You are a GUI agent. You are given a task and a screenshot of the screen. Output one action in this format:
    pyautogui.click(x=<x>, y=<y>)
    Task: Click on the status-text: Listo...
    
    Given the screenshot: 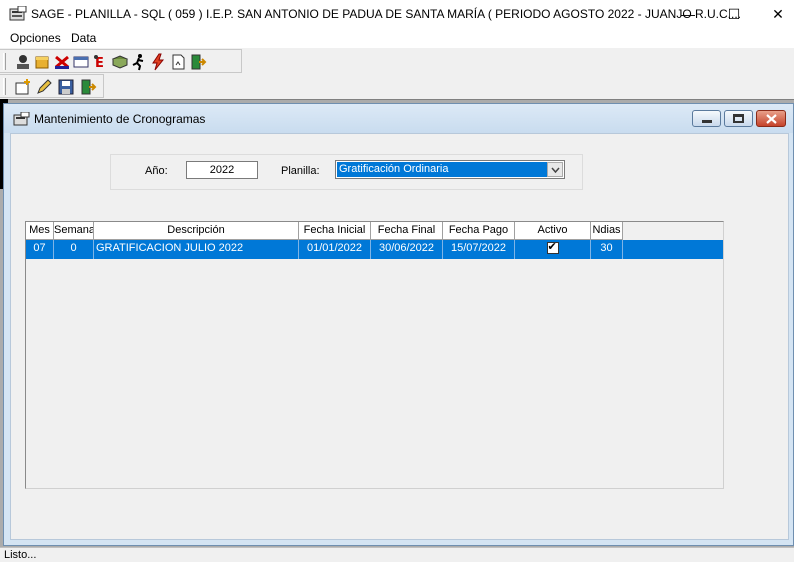 What is the action you would take?
    pyautogui.click(x=20, y=555)
    